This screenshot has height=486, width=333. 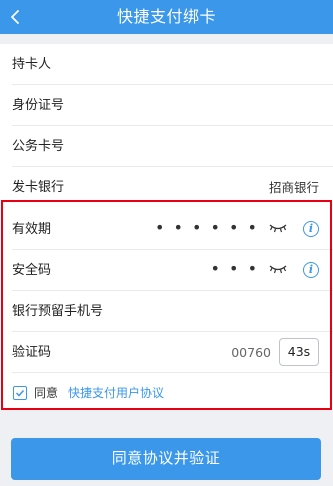 I want to click on card-number-label: 公务卡号, so click(x=38, y=146).